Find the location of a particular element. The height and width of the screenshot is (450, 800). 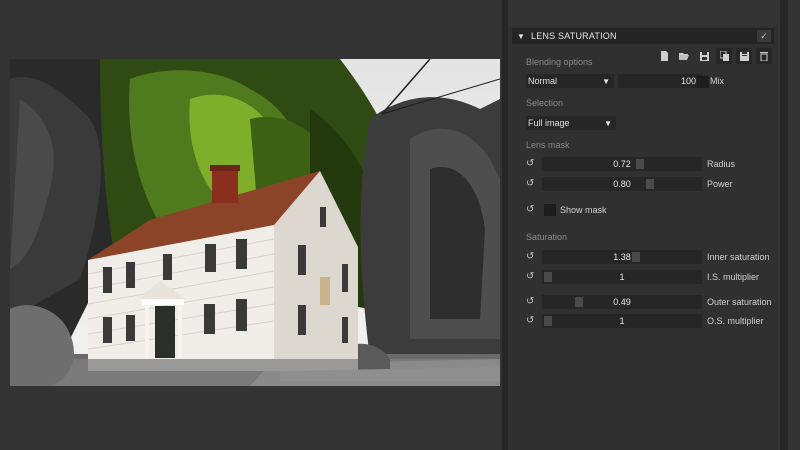

outer-saturation-value: 0.49 is located at coordinates (622, 302).